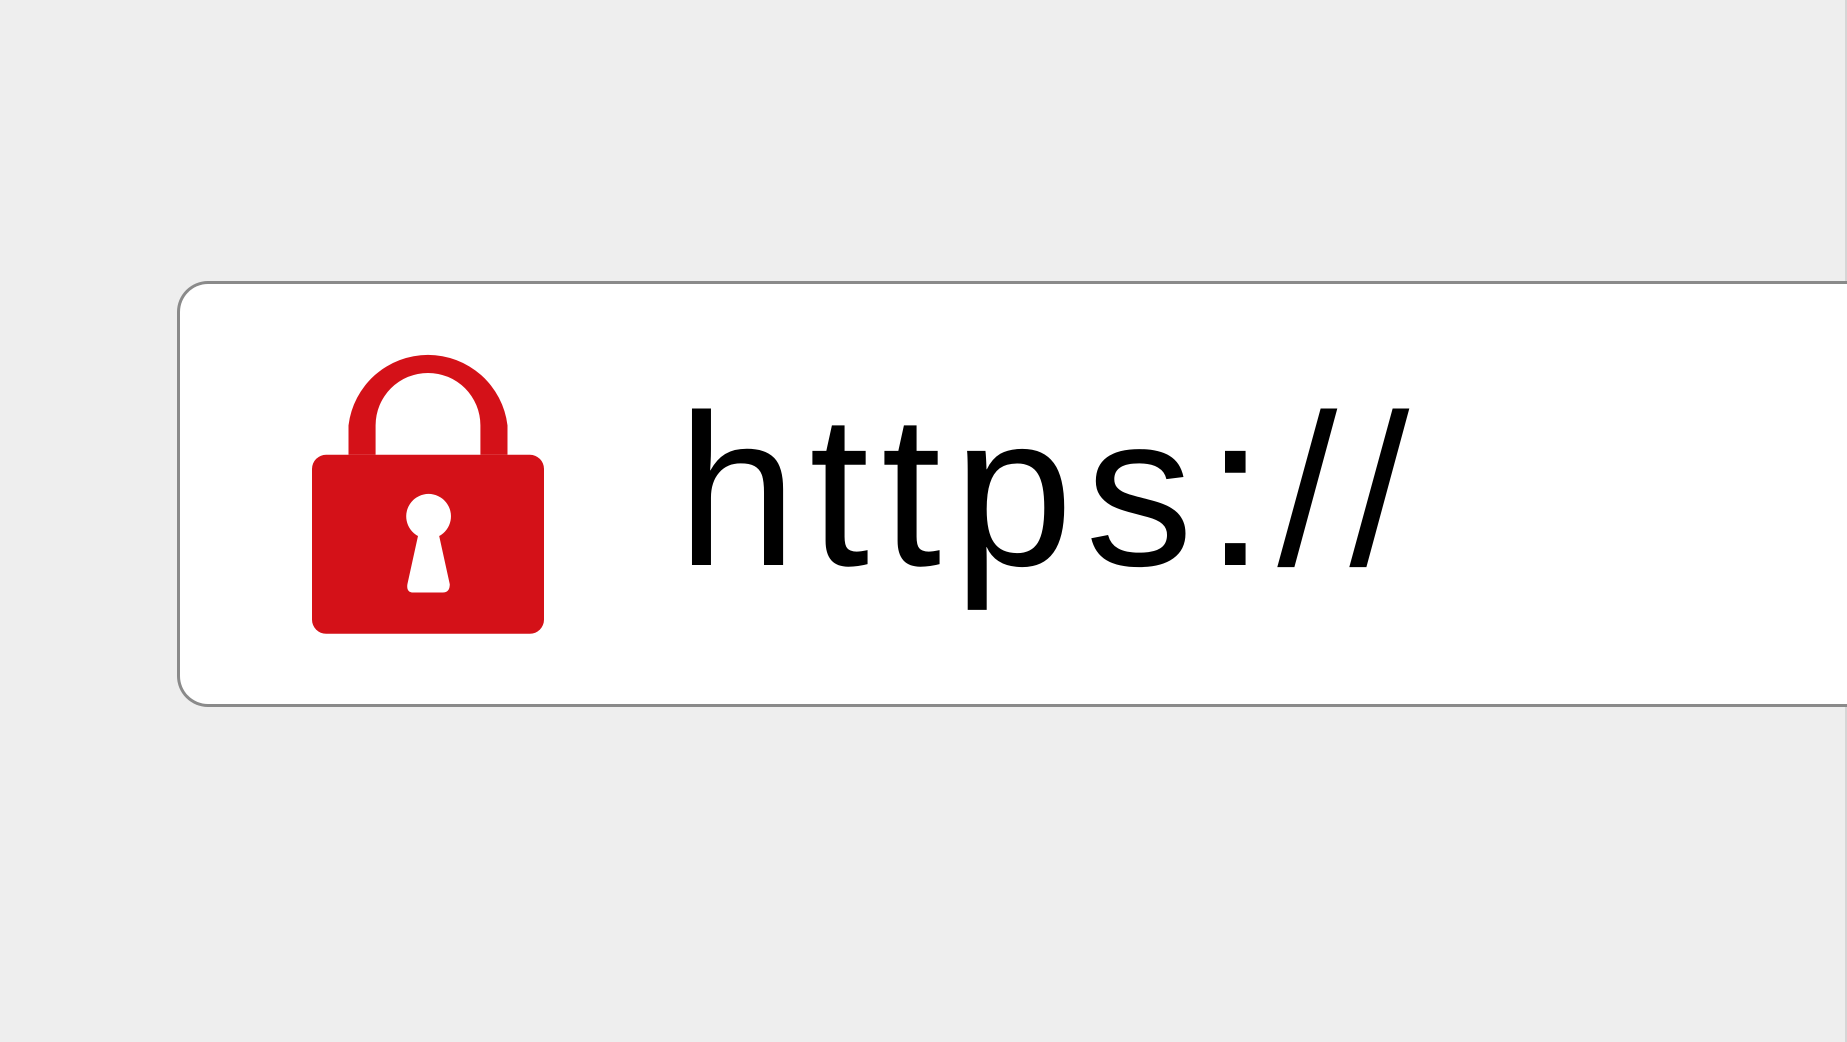 The height and width of the screenshot is (1042, 1847). Describe the element at coordinates (1049, 490) in the screenshot. I see `url-text: https://` at that location.